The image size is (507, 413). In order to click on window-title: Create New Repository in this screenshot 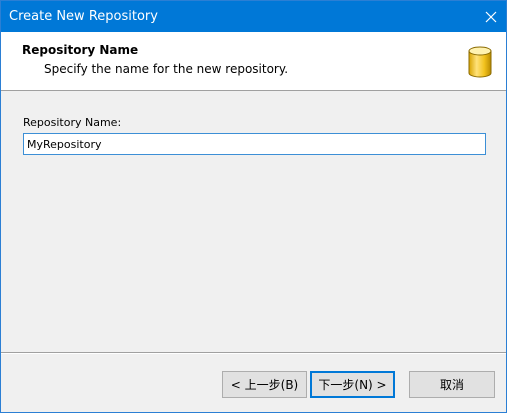, I will do `click(83, 16)`.